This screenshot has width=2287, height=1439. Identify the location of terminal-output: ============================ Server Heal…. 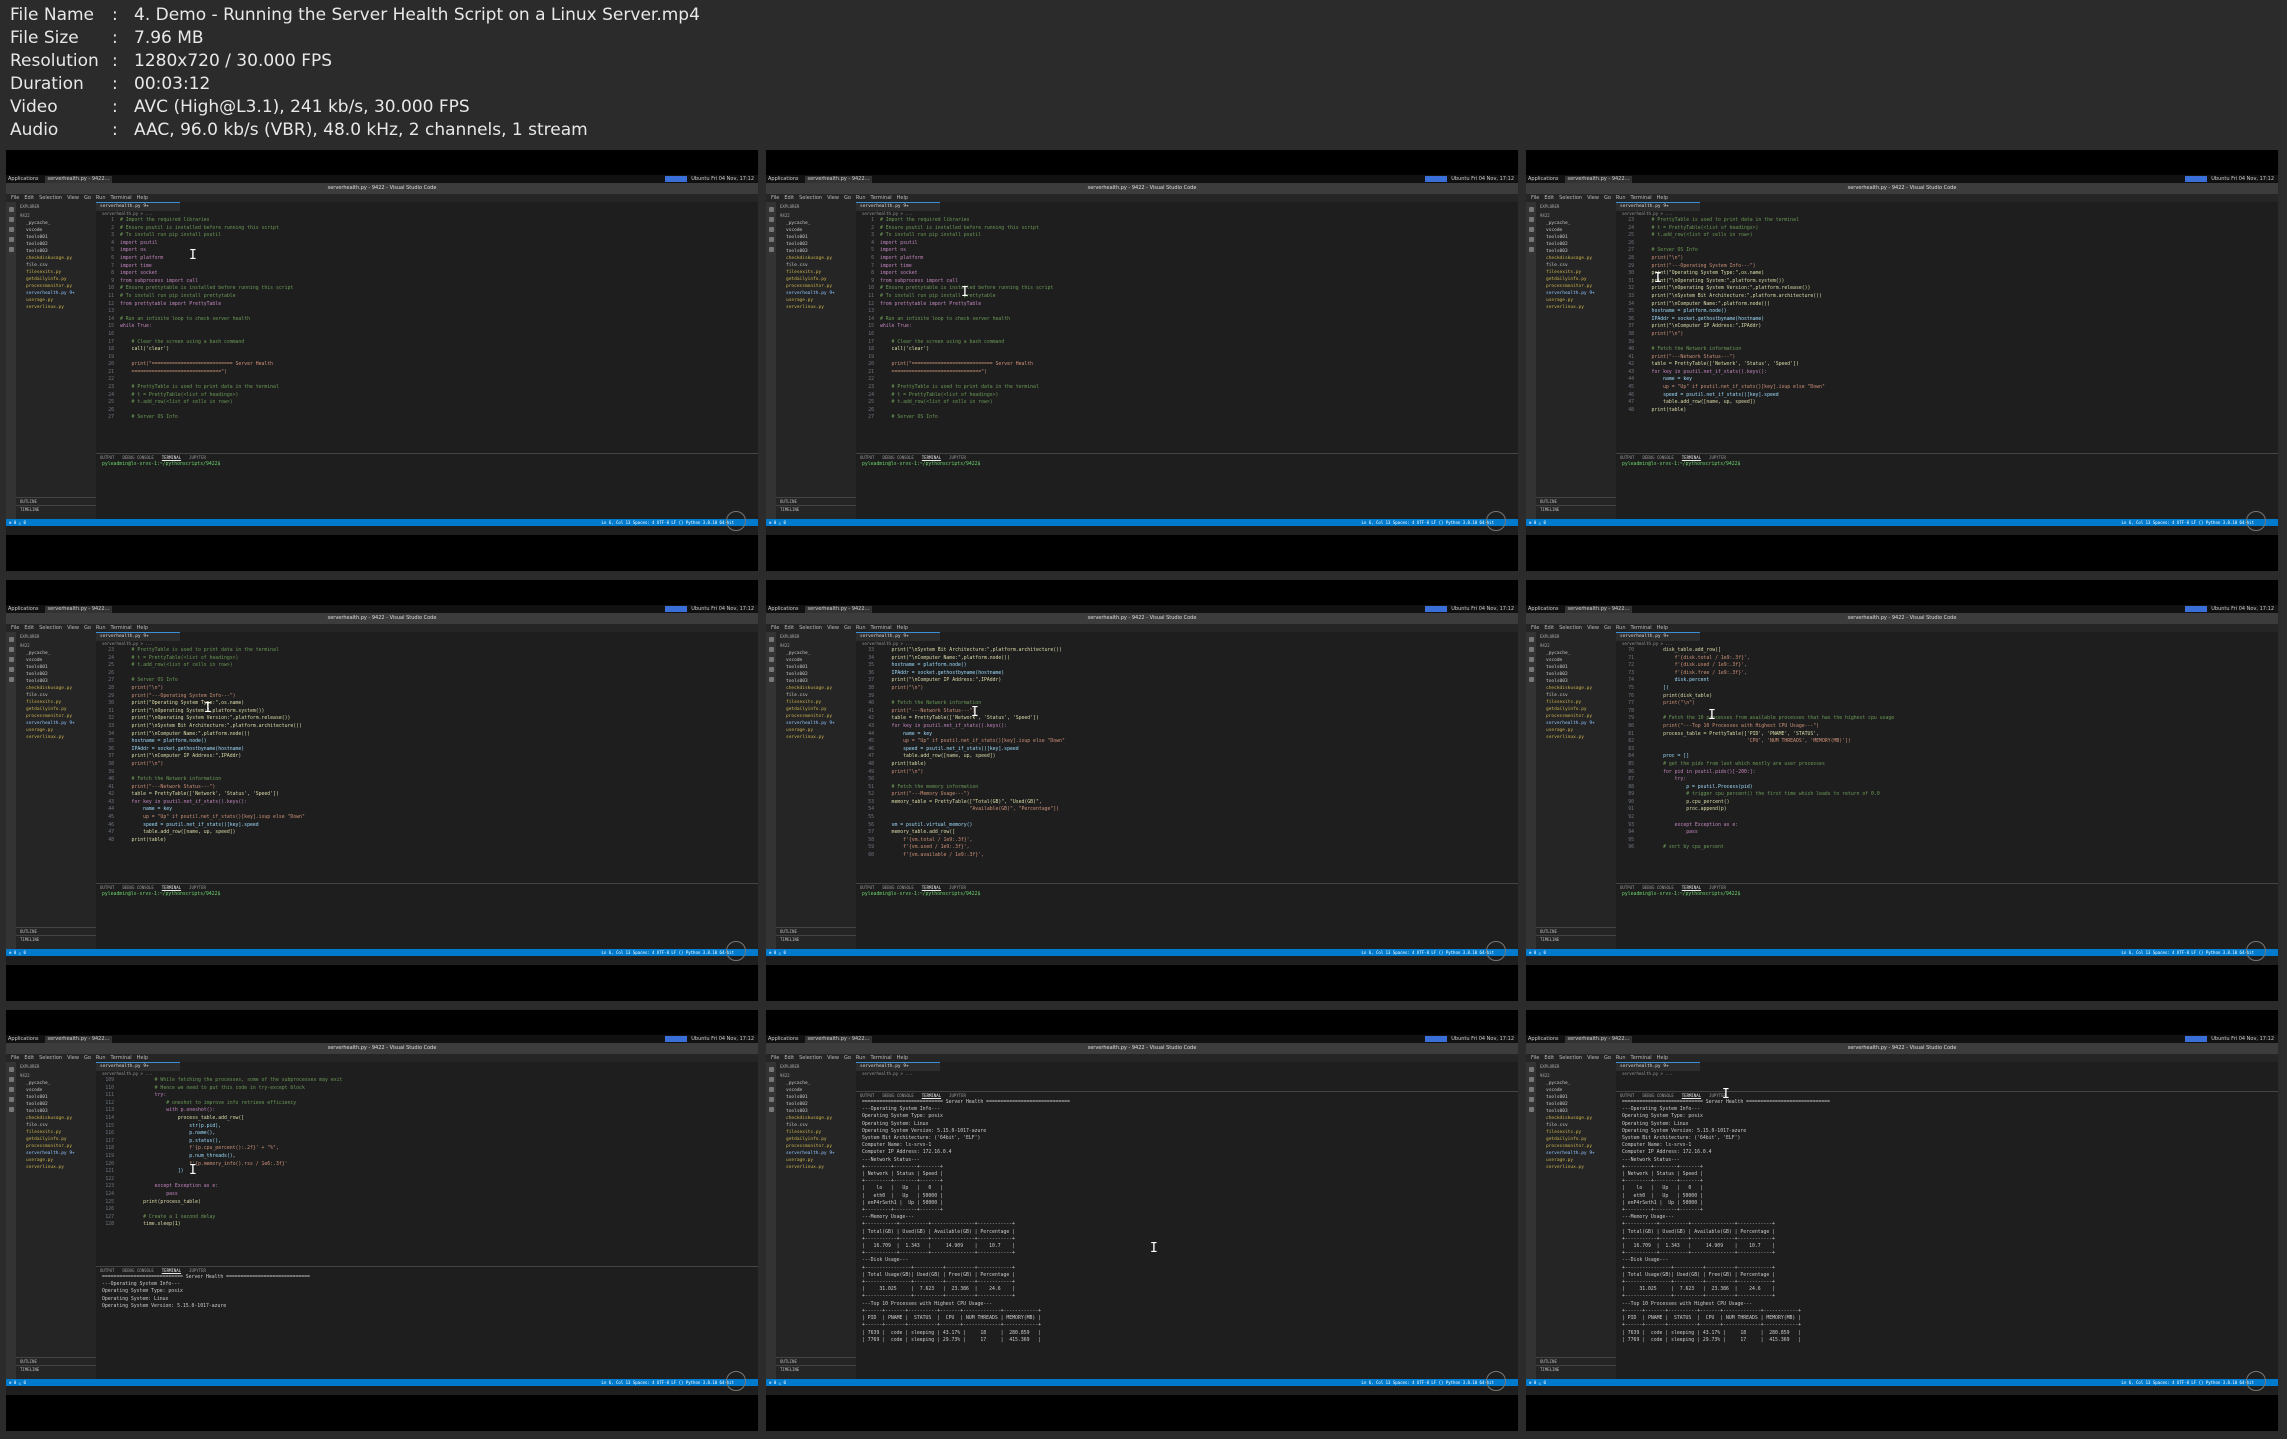
(1187, 1221).